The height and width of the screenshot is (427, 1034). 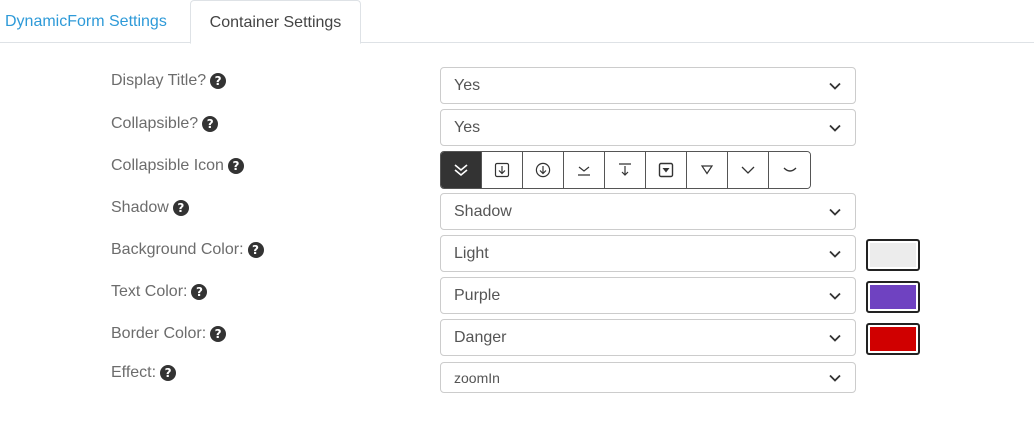 I want to click on display-title-label: Display Title? ?, so click(x=169, y=81).